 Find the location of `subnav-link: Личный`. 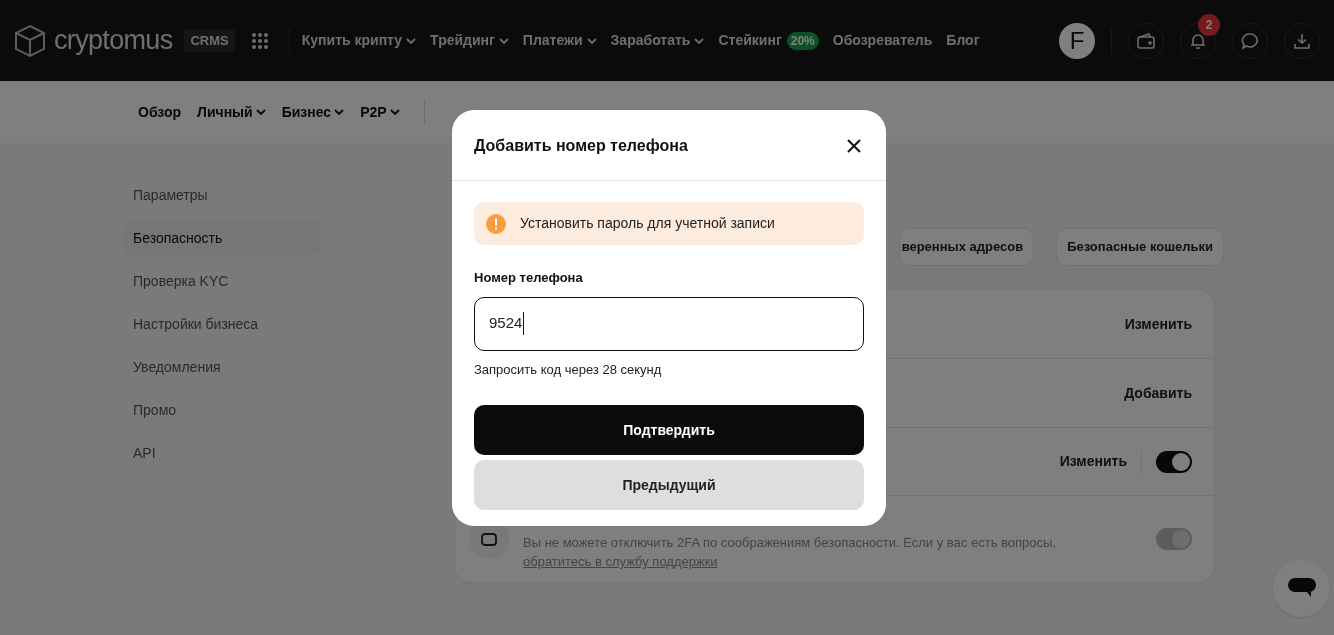

subnav-link: Личный is located at coordinates (231, 112).